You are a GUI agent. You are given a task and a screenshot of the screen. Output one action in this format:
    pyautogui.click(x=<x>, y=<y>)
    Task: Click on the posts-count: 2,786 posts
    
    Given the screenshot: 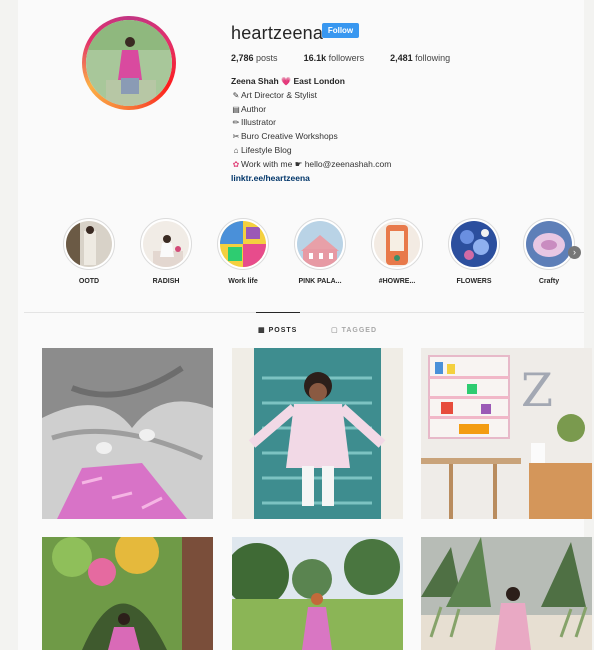 What is the action you would take?
    pyautogui.click(x=254, y=58)
    